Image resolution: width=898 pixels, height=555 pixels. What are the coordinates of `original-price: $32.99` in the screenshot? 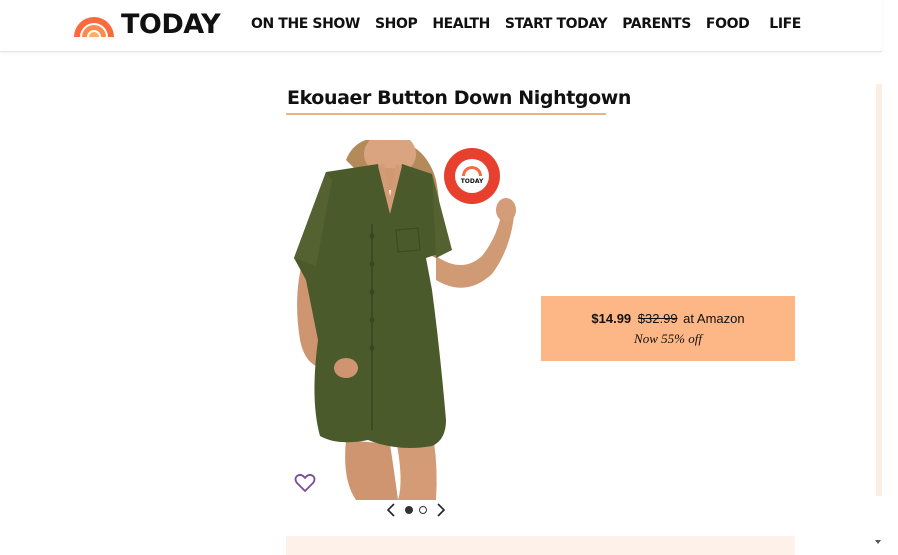 It's located at (657, 318).